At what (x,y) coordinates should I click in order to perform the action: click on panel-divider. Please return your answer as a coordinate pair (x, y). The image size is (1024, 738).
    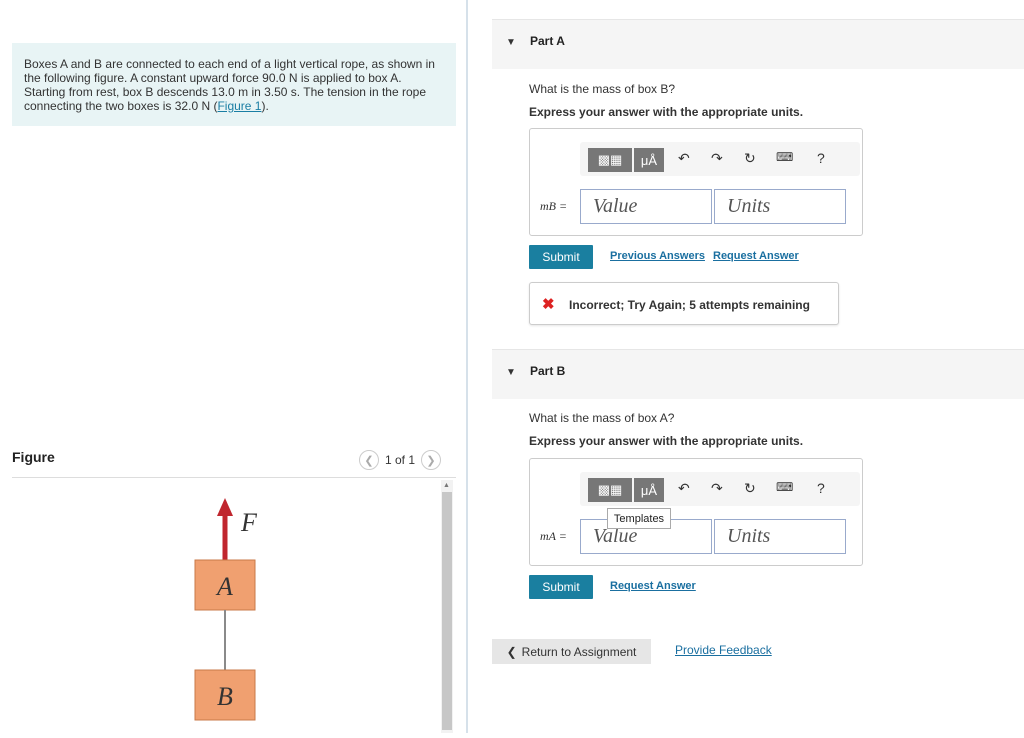
    Looking at the image, I should click on (467, 366).